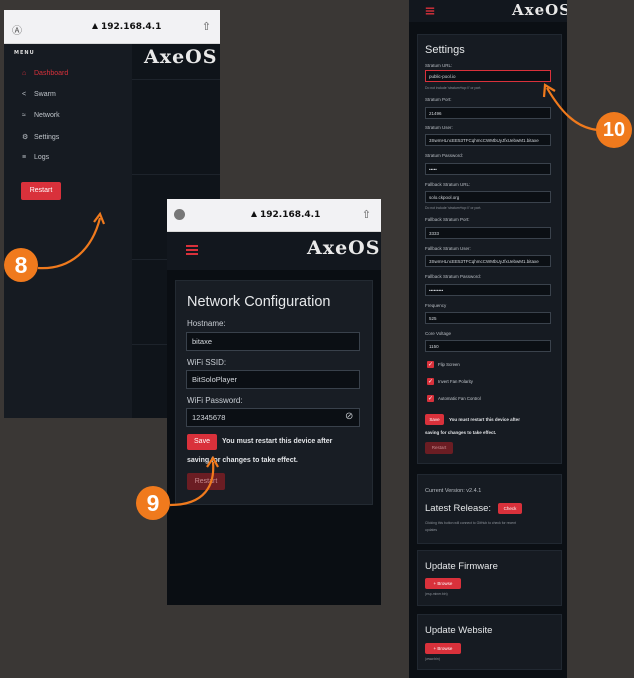  What do you see at coordinates (24, 73) in the screenshot?
I see `home-icon: ⌂` at bounding box center [24, 73].